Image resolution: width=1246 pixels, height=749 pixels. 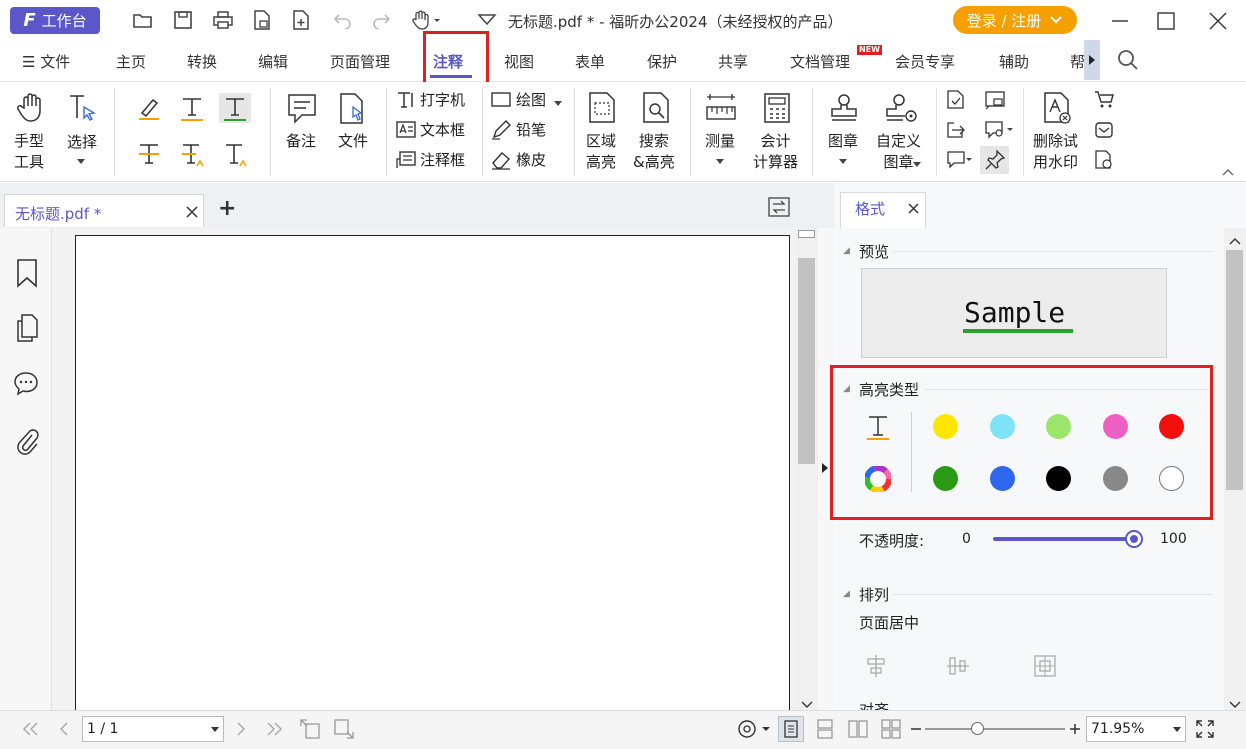 I want to click on annotation-summary-icon, so click(x=956, y=102).